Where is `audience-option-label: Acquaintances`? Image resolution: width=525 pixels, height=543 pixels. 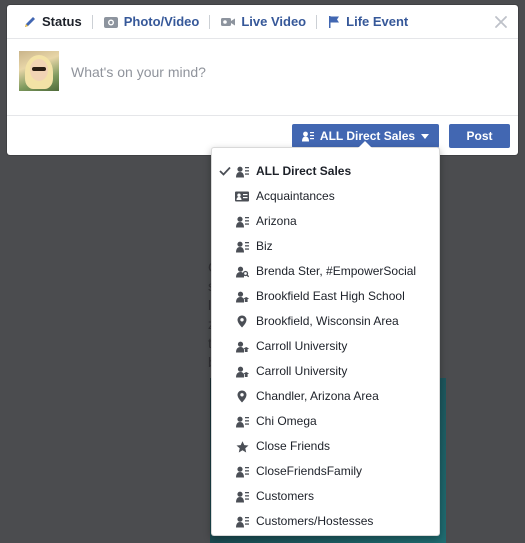
audience-option-label: Acquaintances is located at coordinates (295, 196).